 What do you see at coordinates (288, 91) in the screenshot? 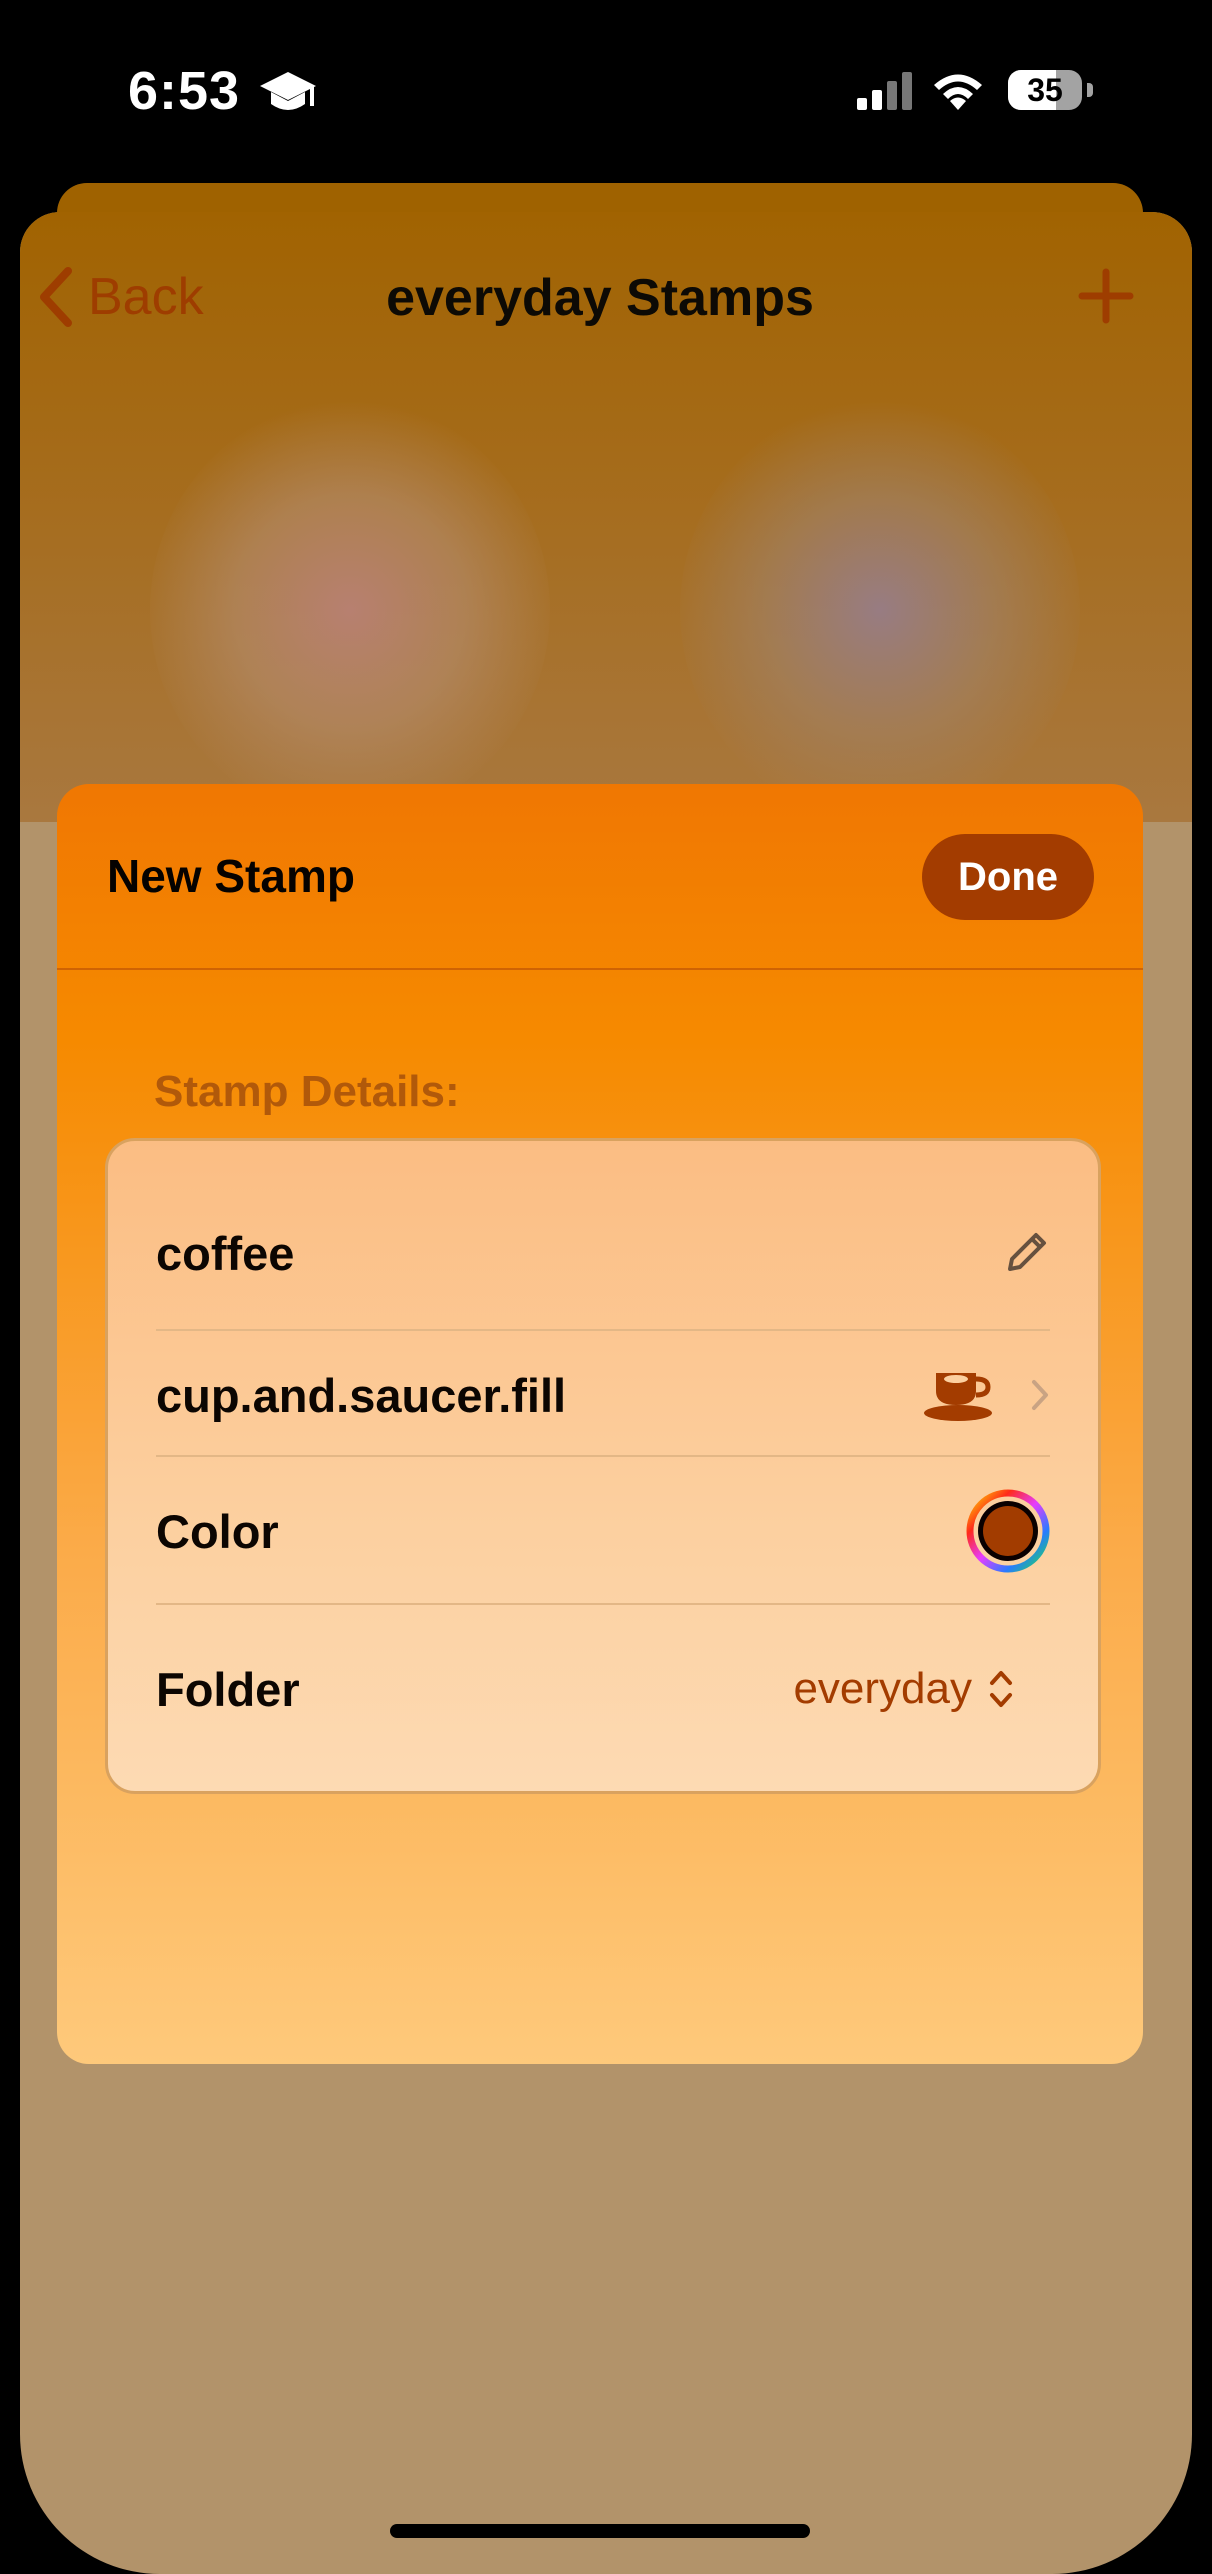
I see `graduation-cap-icon` at bounding box center [288, 91].